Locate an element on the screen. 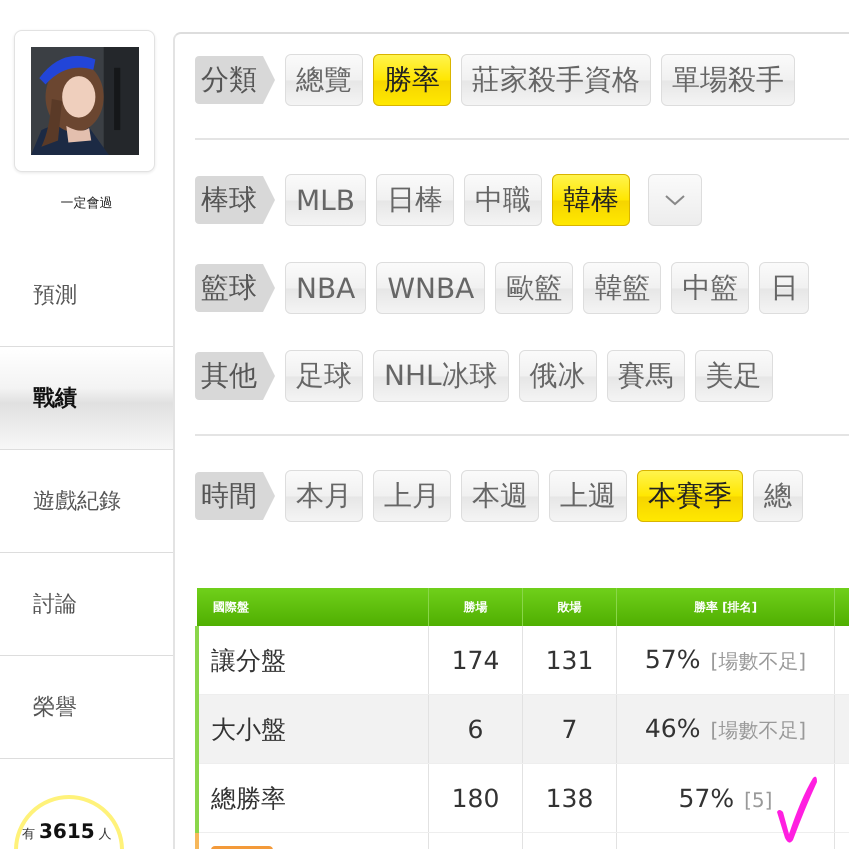  filter-chip: 本月 is located at coordinates (324, 496).